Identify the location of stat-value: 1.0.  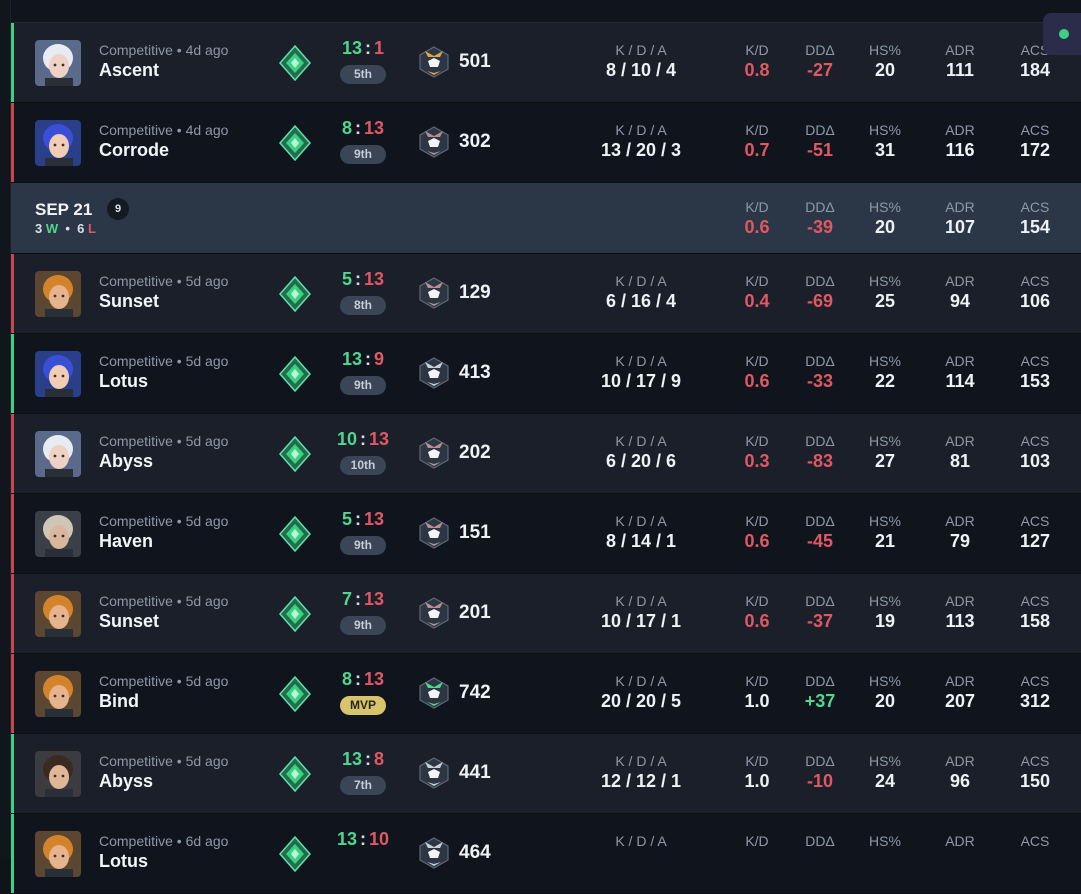
(757, 781).